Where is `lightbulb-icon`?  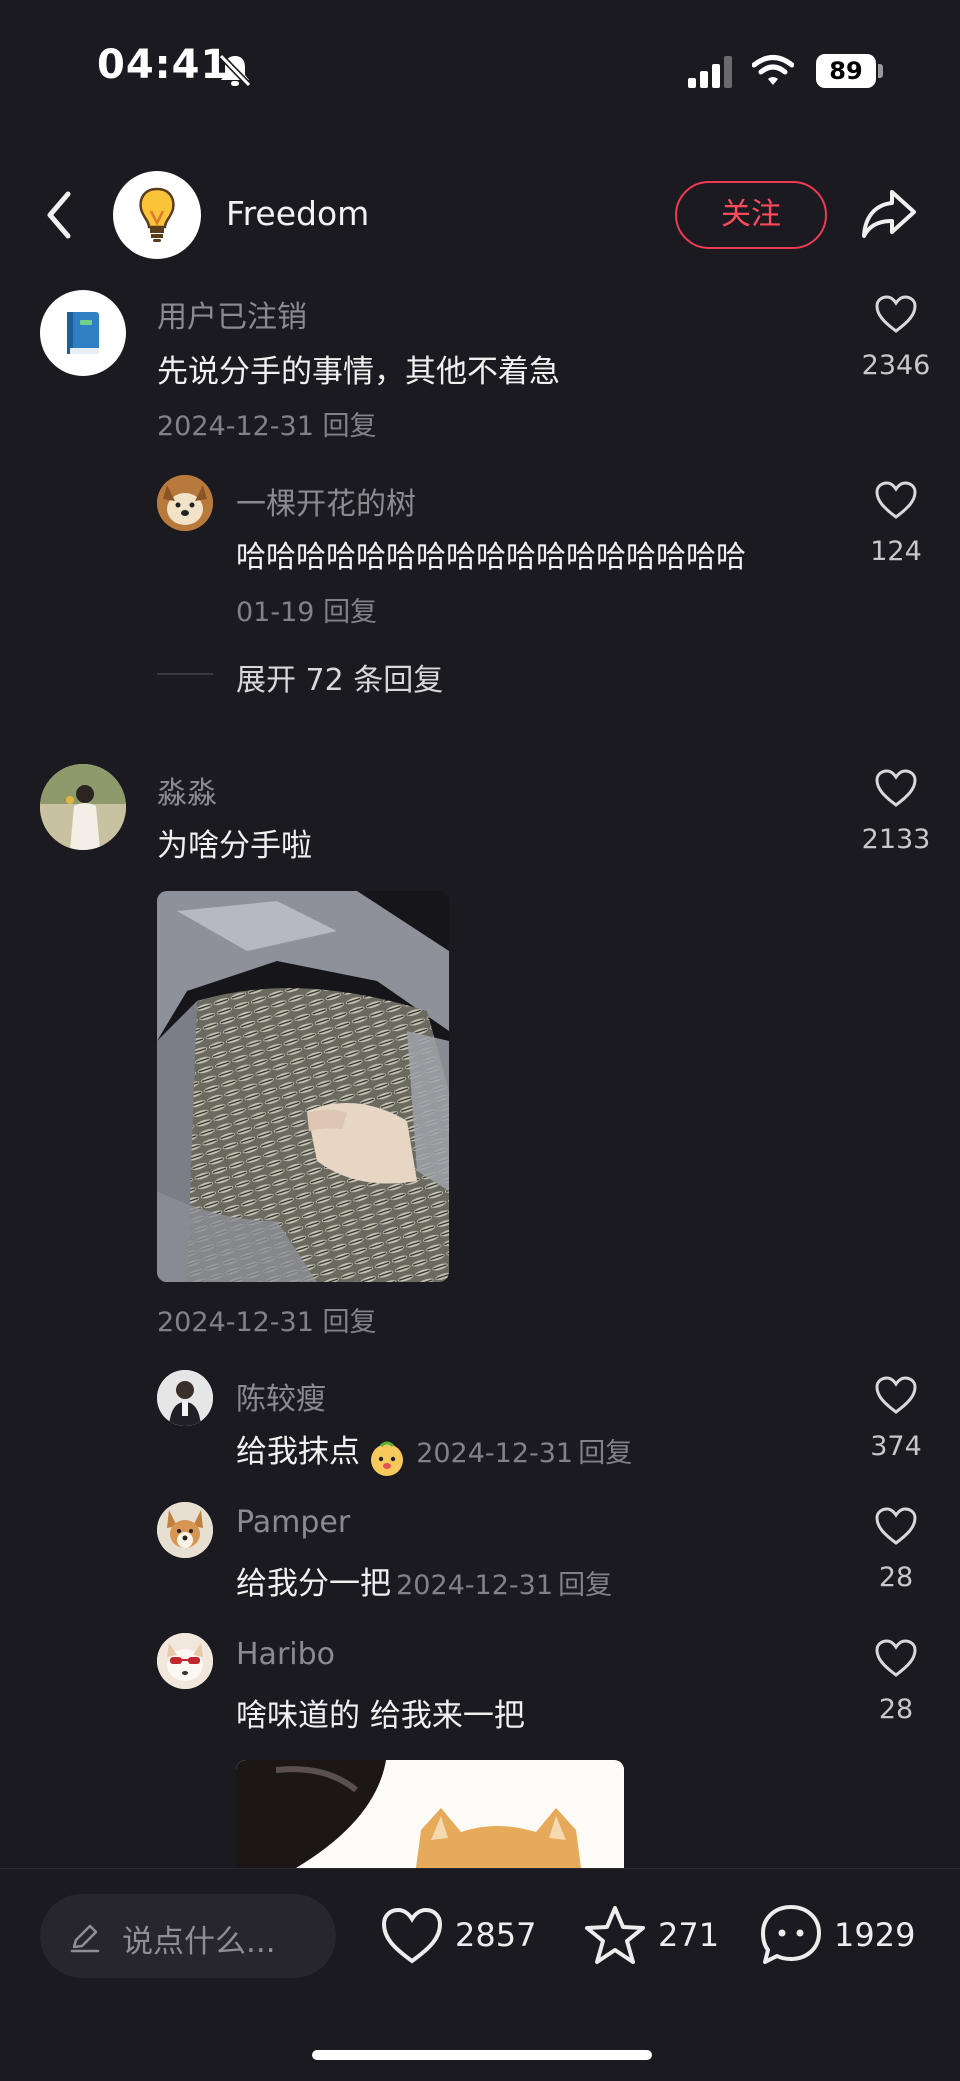 lightbulb-icon is located at coordinates (157, 214).